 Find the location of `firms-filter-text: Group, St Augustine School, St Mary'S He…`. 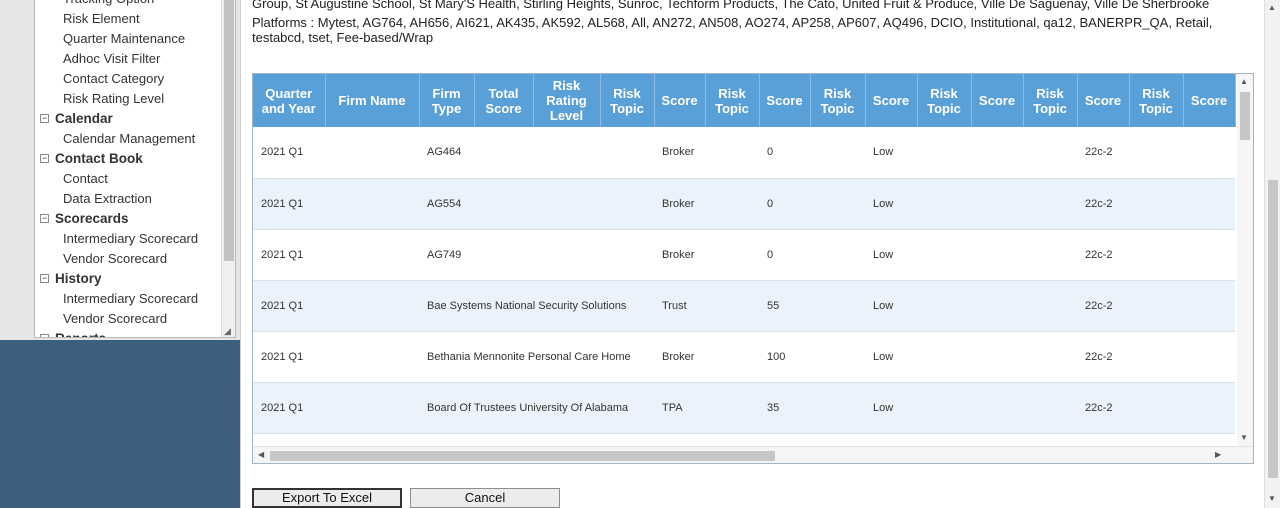

firms-filter-text: Group, St Augustine School, St Mary'S He… is located at coordinates (731, 5).